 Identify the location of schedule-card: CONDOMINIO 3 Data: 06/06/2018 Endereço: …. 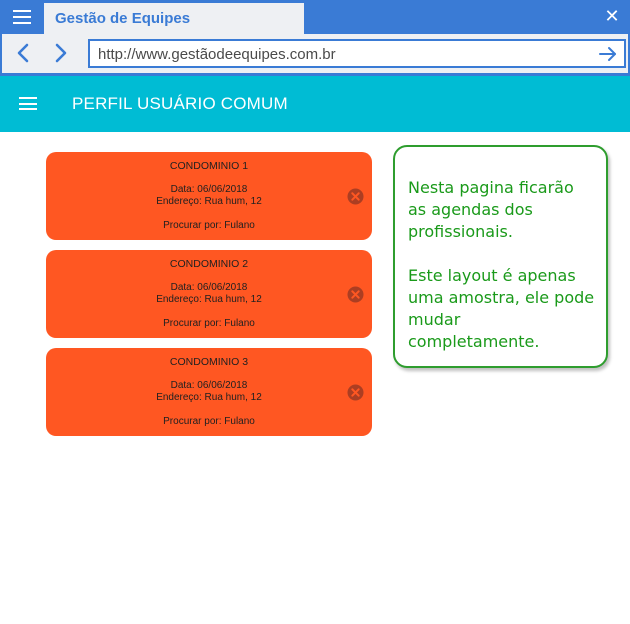
(209, 392).